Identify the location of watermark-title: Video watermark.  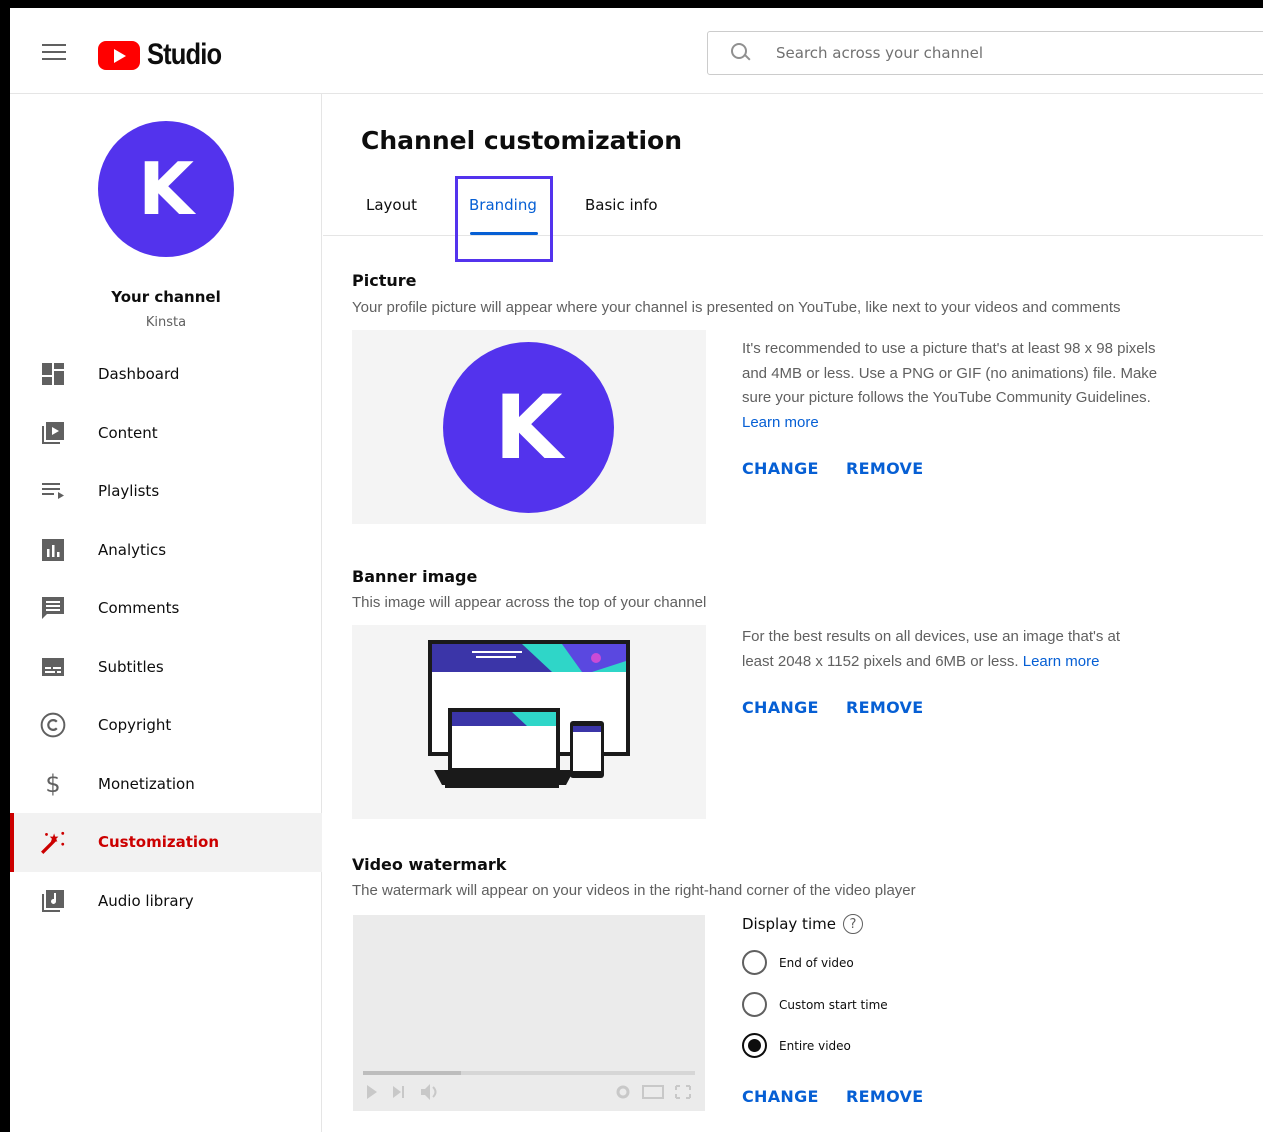
(429, 864).